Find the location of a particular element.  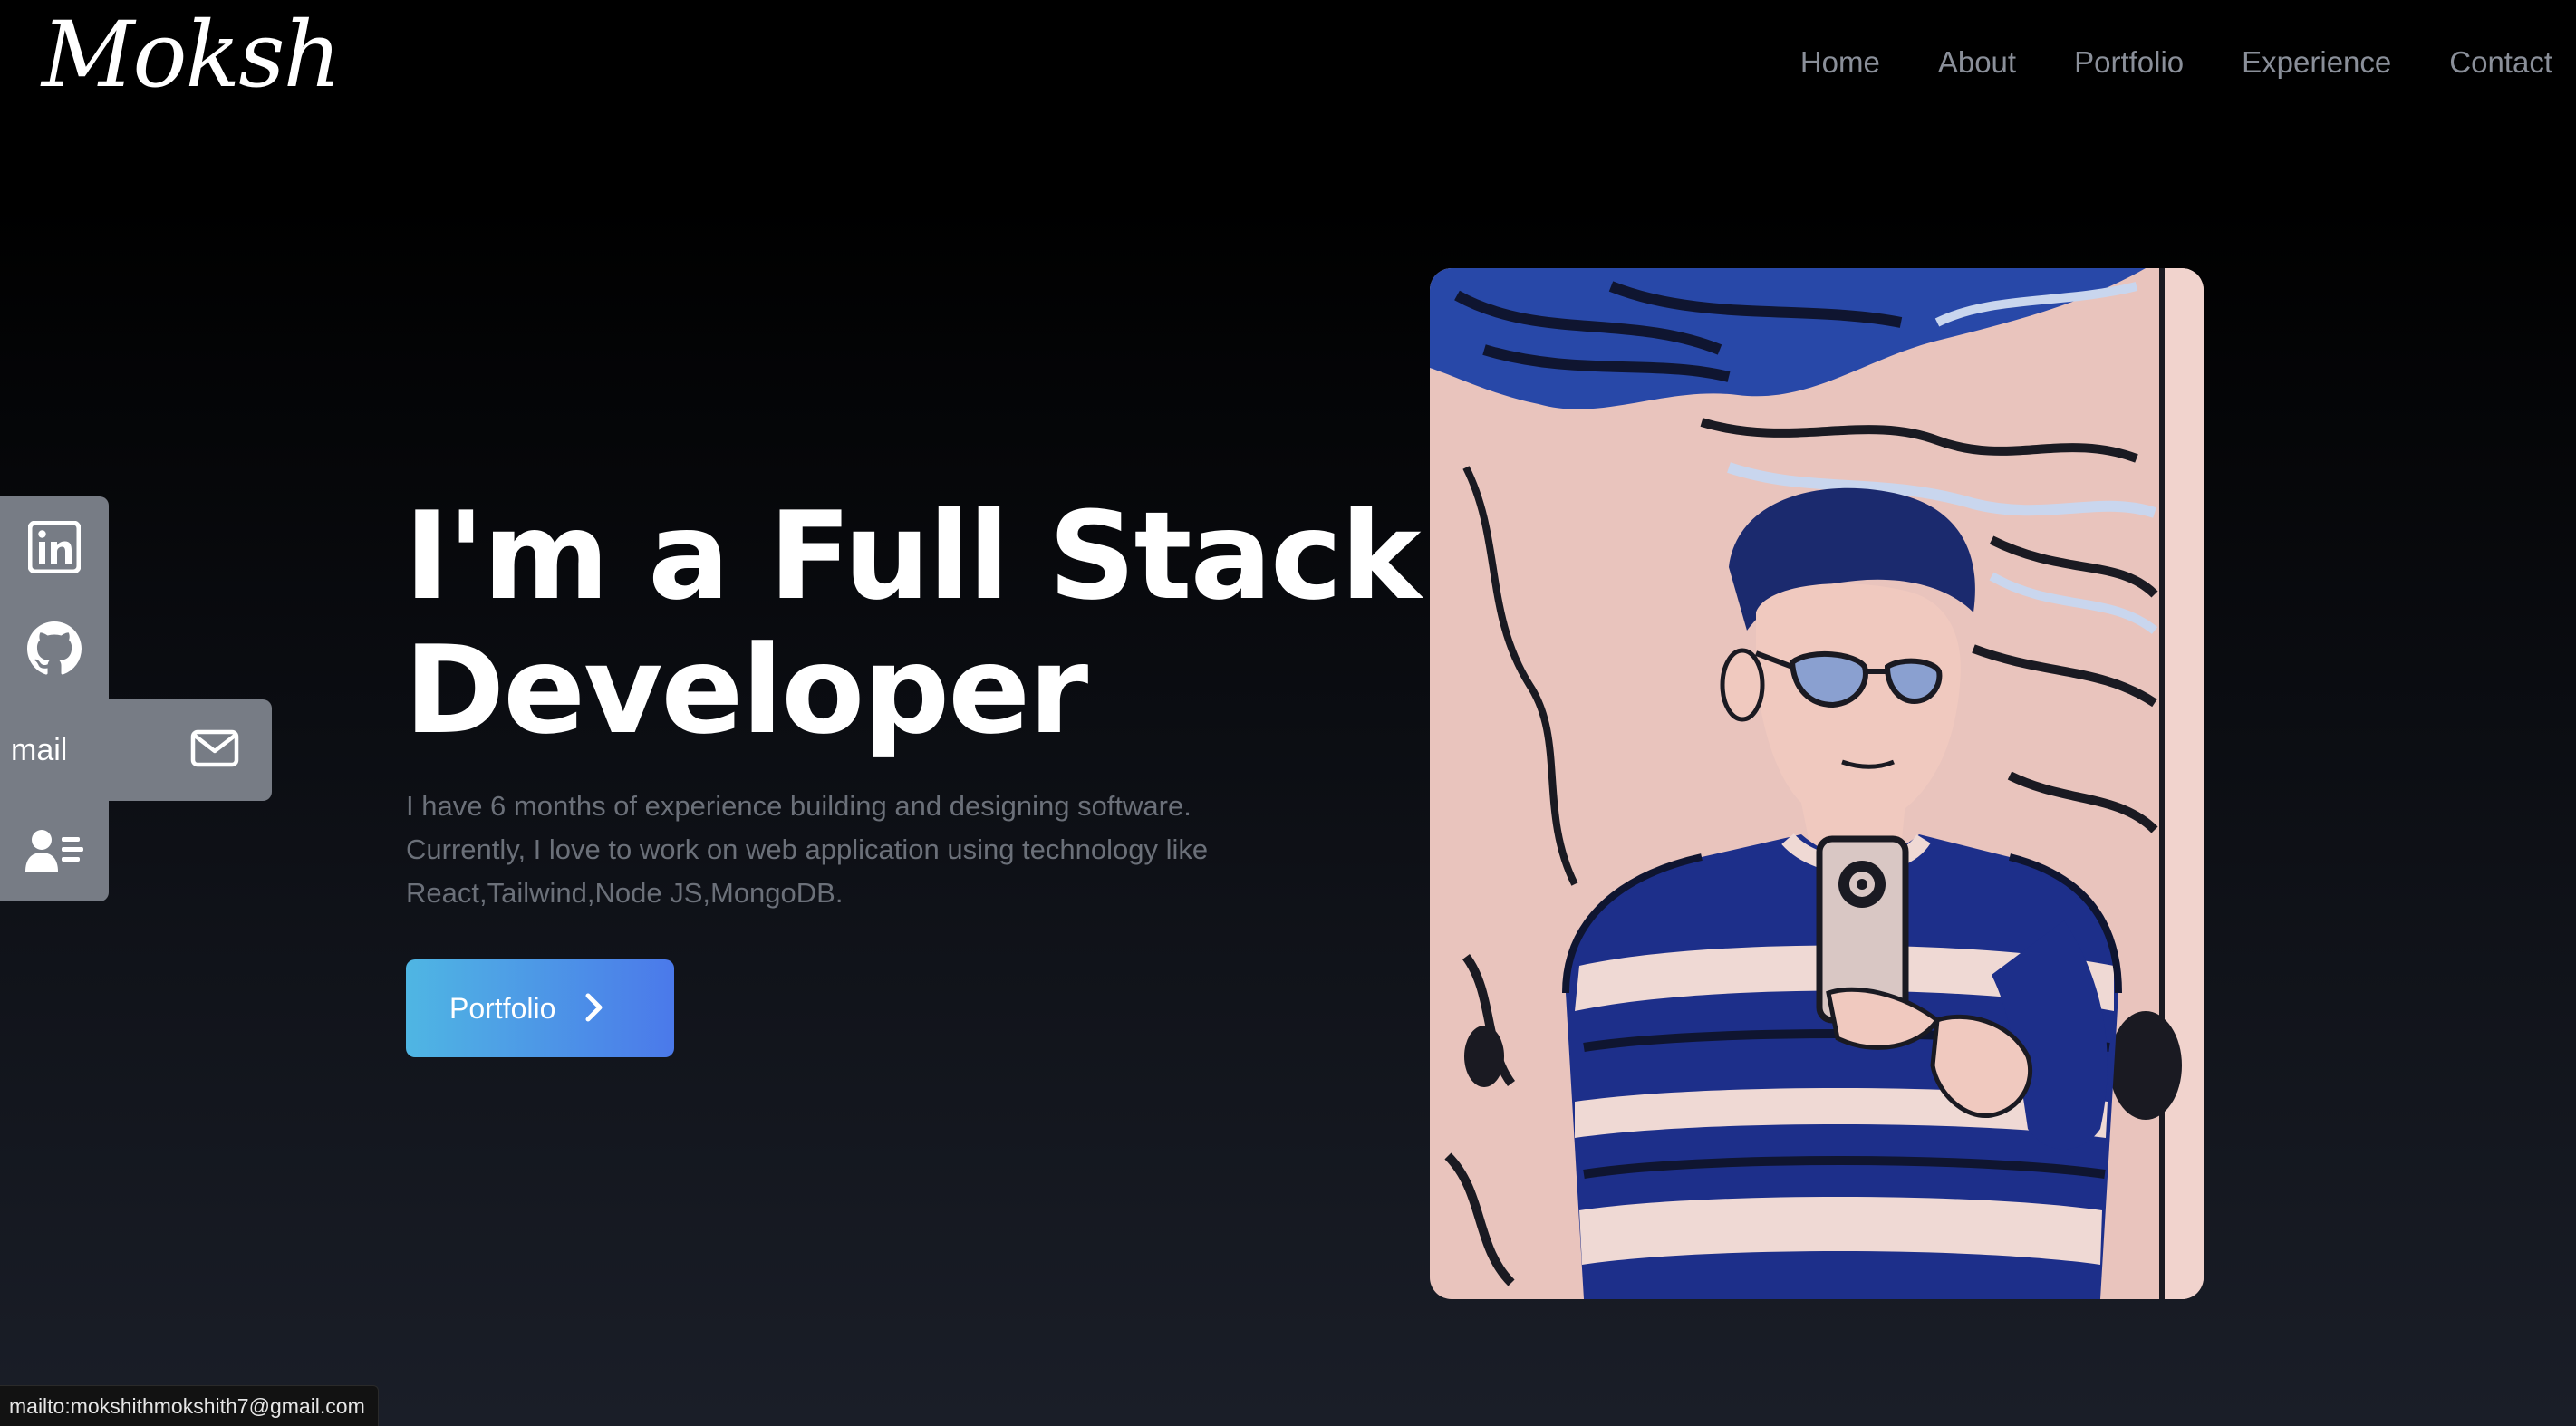

main-nav: Home About Portfolio Experience Contact is located at coordinates (2176, 63).